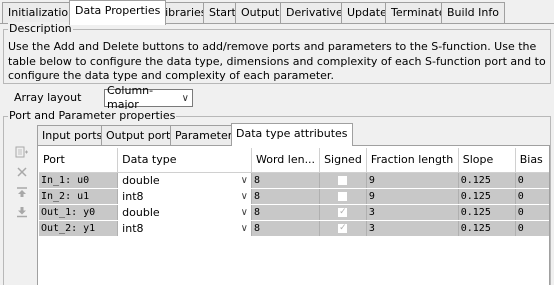  What do you see at coordinates (487, 160) in the screenshot?
I see `column-header-slope: Slope` at bounding box center [487, 160].